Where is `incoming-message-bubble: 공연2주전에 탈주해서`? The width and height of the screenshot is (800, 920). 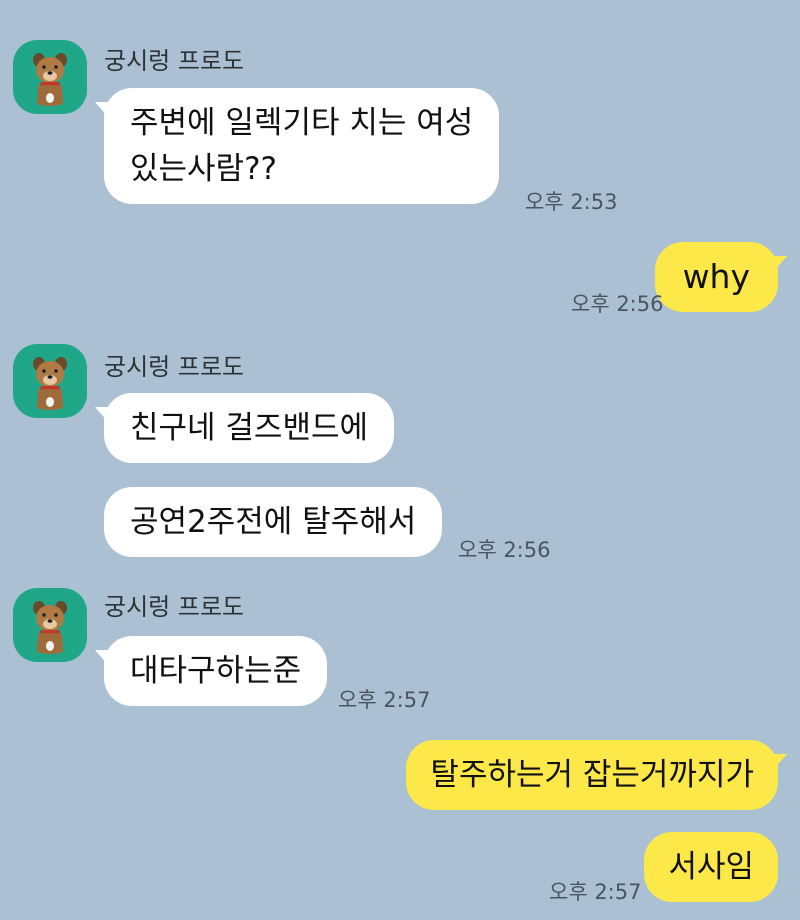
incoming-message-bubble: 공연2주전에 탈주해서 is located at coordinates (273, 522).